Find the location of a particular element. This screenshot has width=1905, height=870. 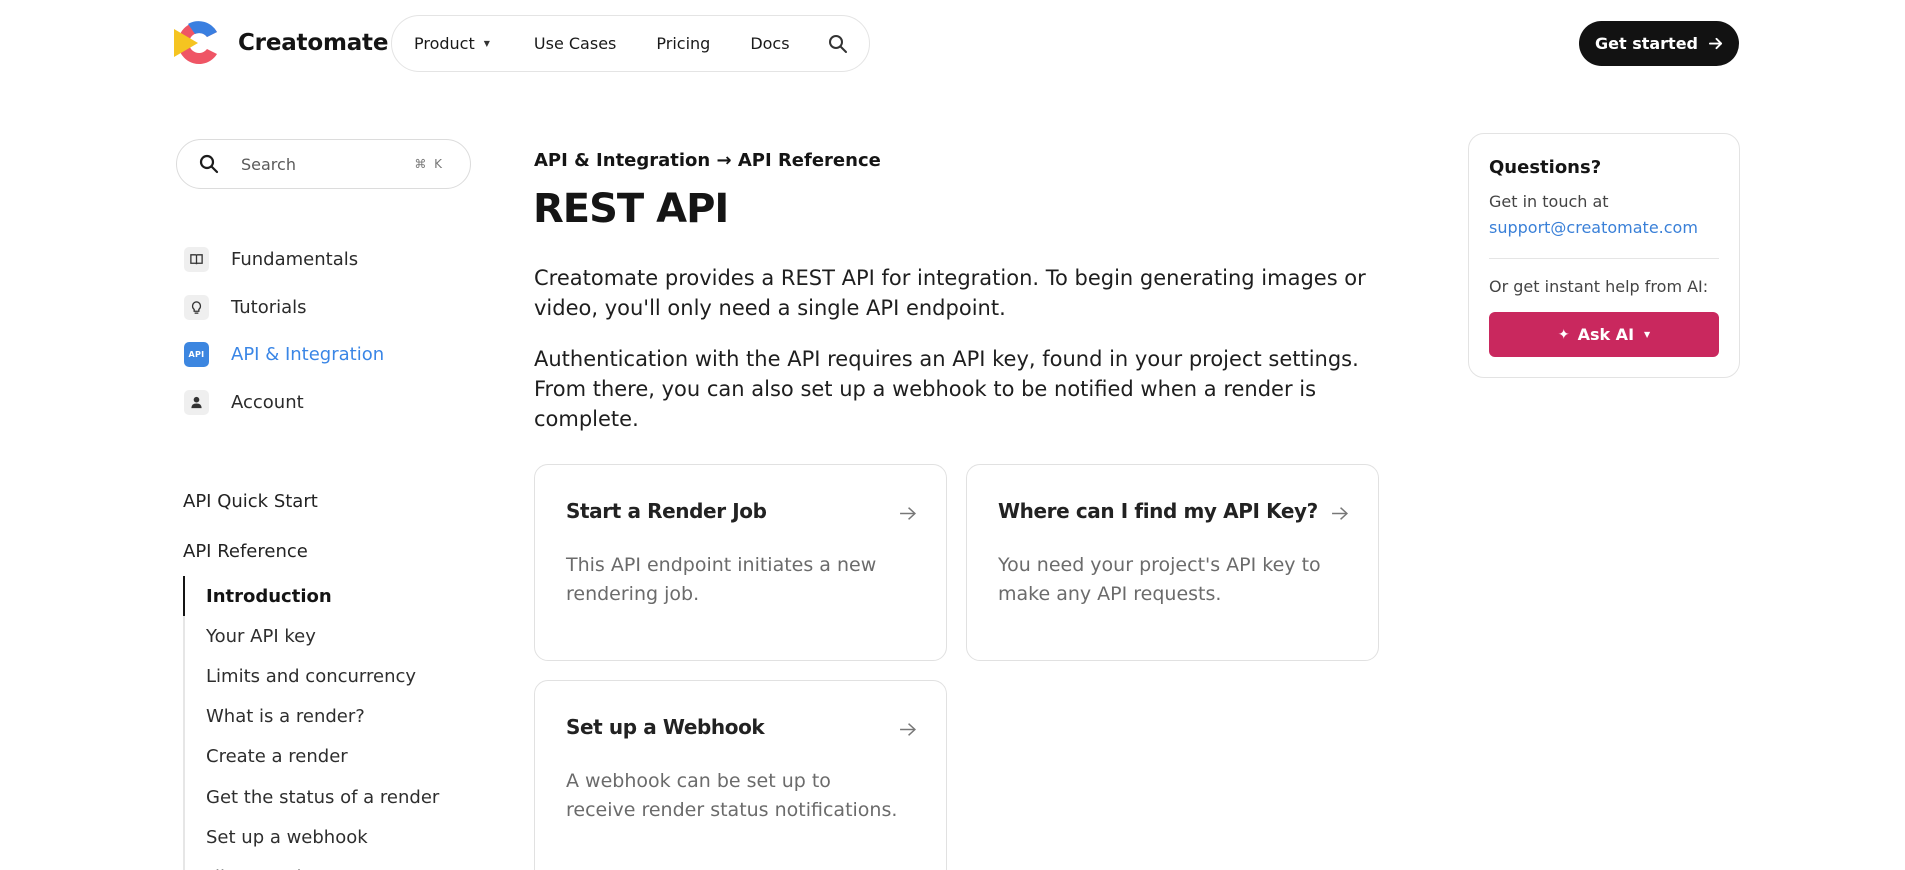

nav-docs: Docs is located at coordinates (769, 43).